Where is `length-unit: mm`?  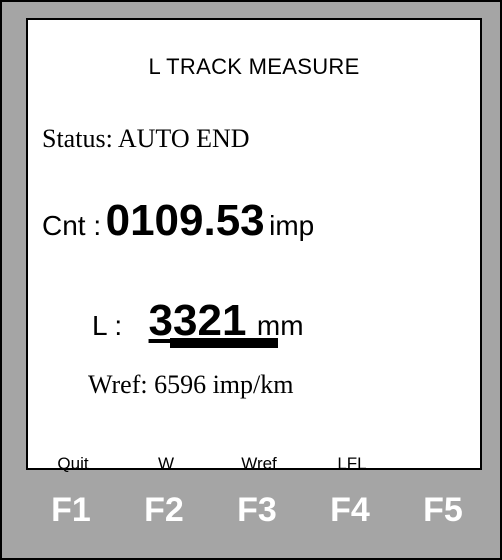
length-unit: mm is located at coordinates (280, 325).